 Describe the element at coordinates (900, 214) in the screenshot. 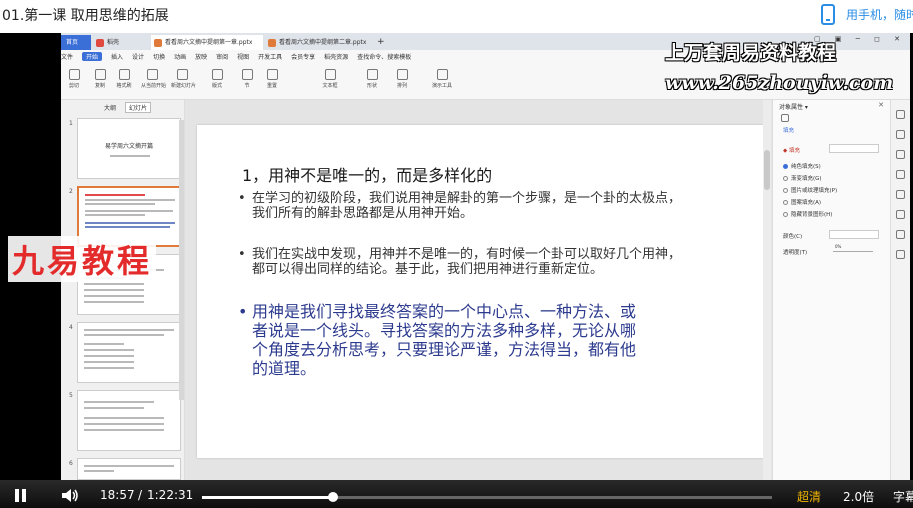

I see `backup-icon` at that location.